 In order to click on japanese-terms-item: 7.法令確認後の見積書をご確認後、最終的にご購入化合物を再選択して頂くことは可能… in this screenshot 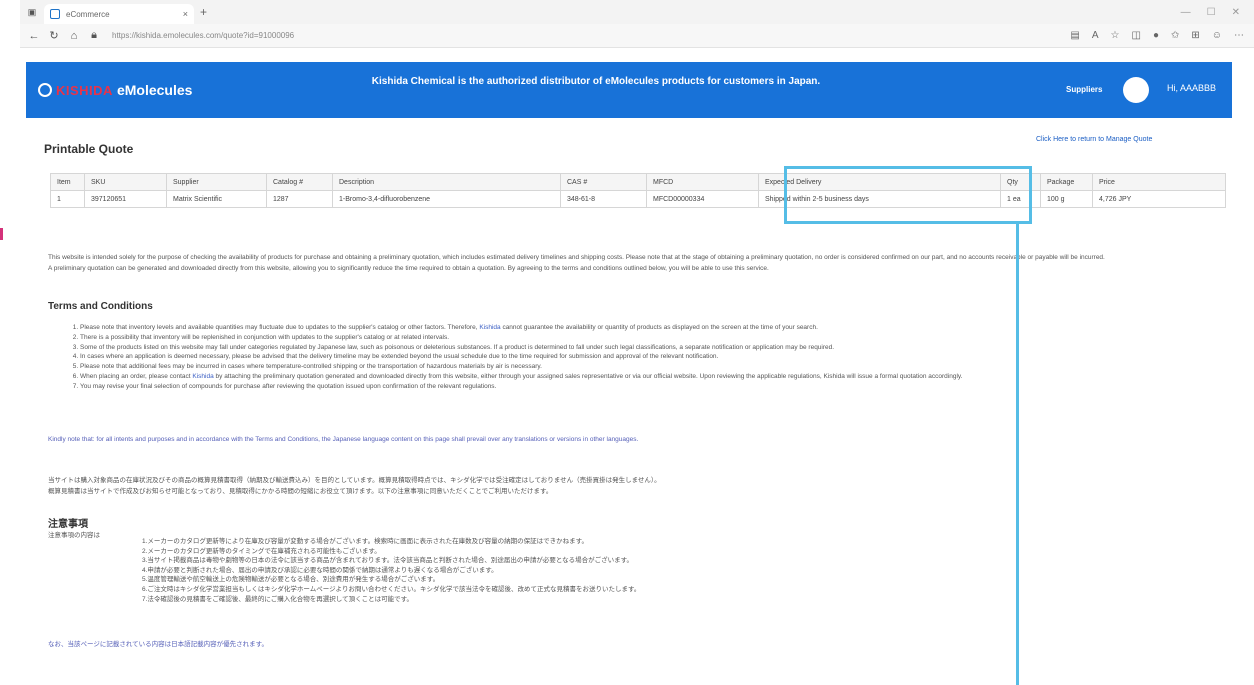, I will do `click(277, 599)`.